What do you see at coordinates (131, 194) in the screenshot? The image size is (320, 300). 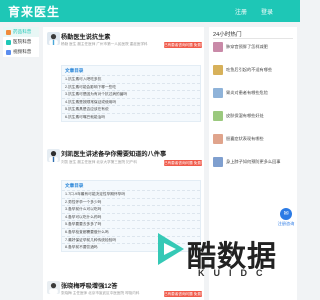 I see `toc-item: 1.7口-9年最有可能决定性孕期怀孕吗` at bounding box center [131, 194].